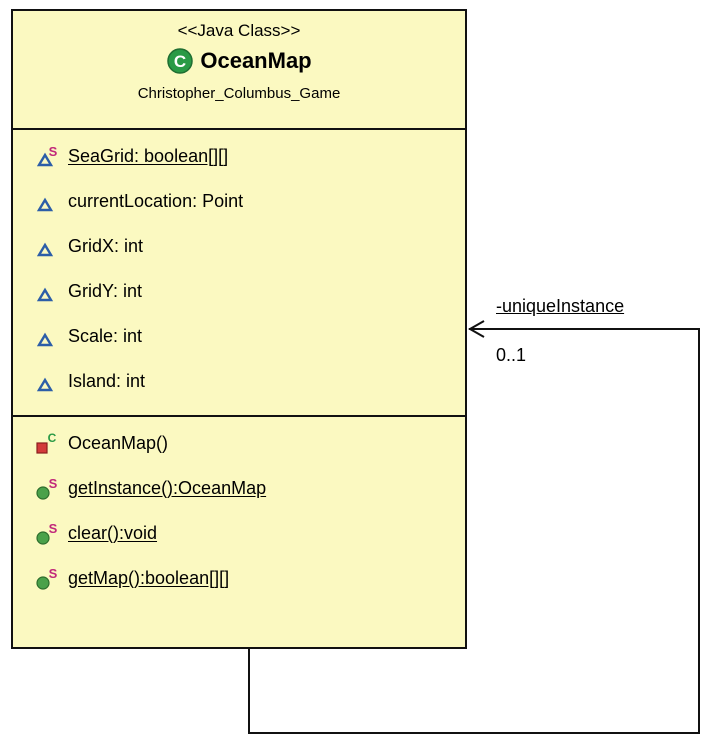  Describe the element at coordinates (118, 443) in the screenshot. I see `operation-label: OceanMap()` at that location.